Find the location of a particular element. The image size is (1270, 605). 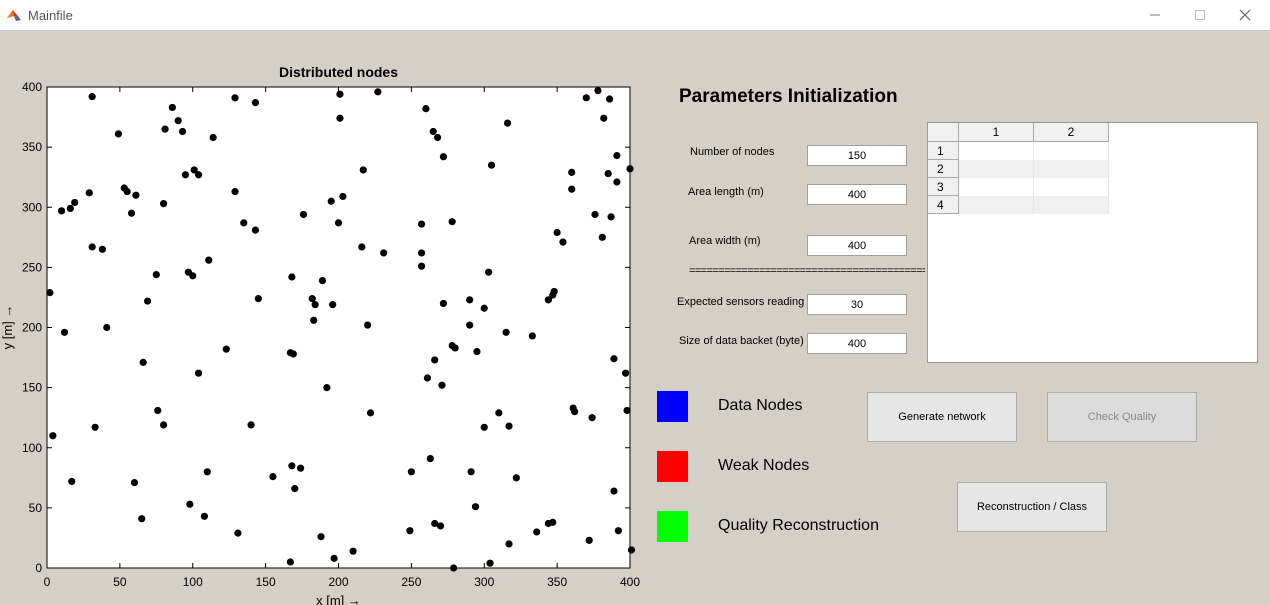

x-tick-label: 200 is located at coordinates (338, 582).